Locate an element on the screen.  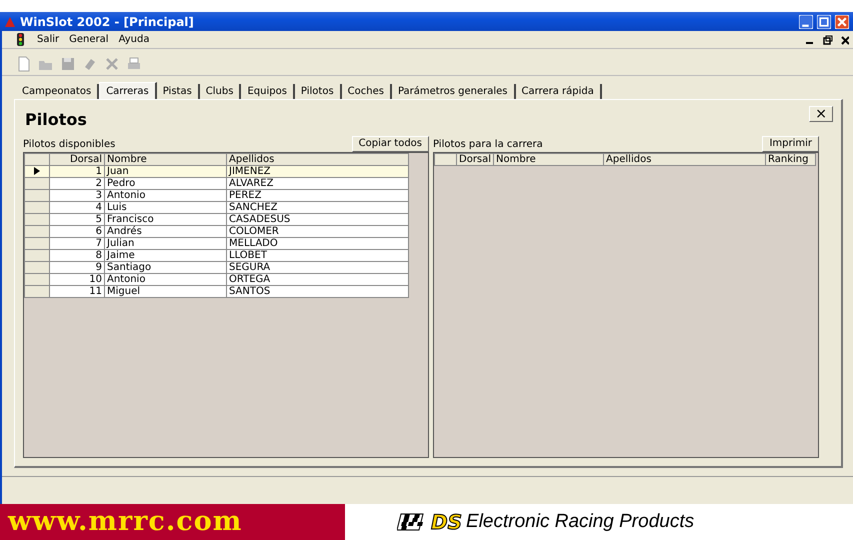
website-banner: www.mrrc.com is located at coordinates (172, 522).